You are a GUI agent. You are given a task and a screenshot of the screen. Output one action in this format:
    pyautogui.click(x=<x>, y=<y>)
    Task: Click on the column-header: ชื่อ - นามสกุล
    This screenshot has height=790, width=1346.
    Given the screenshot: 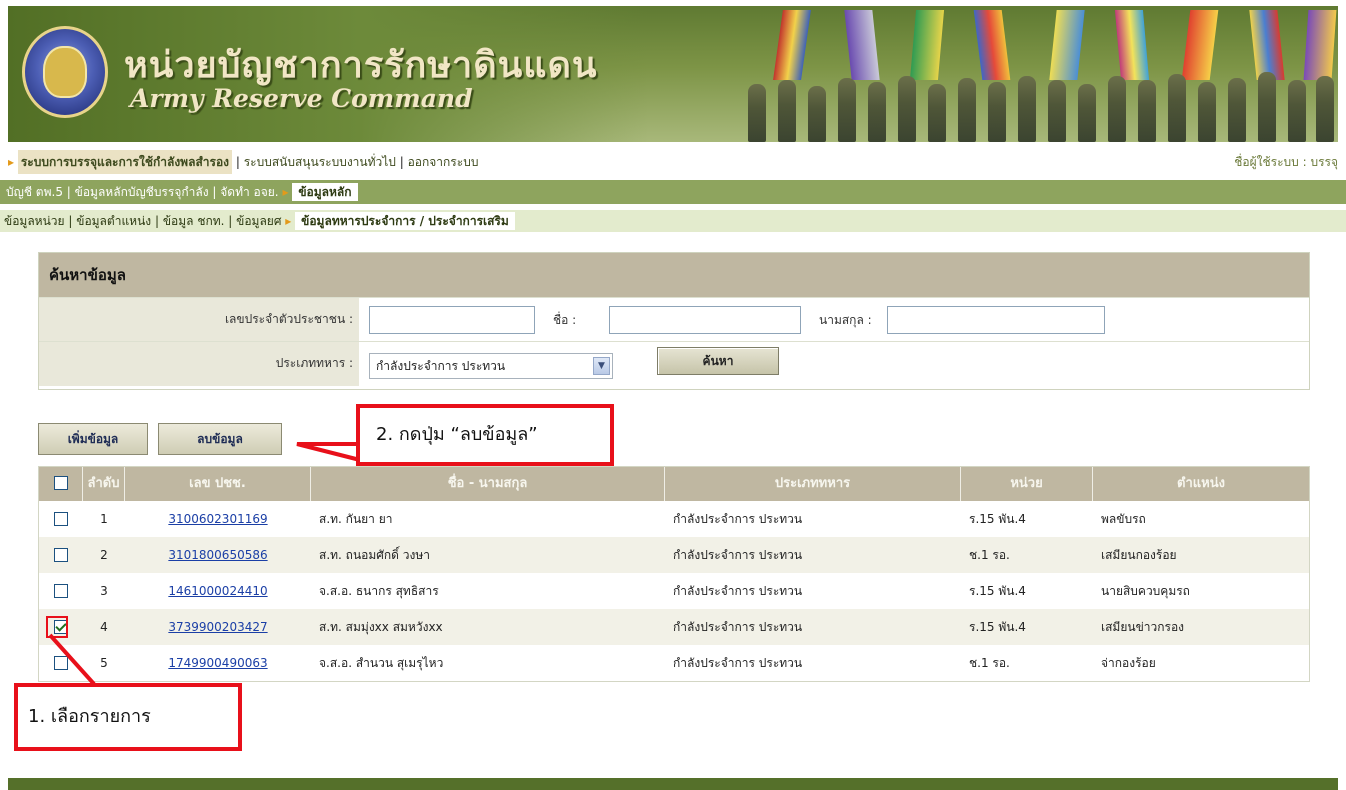 What is the action you would take?
    pyautogui.click(x=488, y=484)
    